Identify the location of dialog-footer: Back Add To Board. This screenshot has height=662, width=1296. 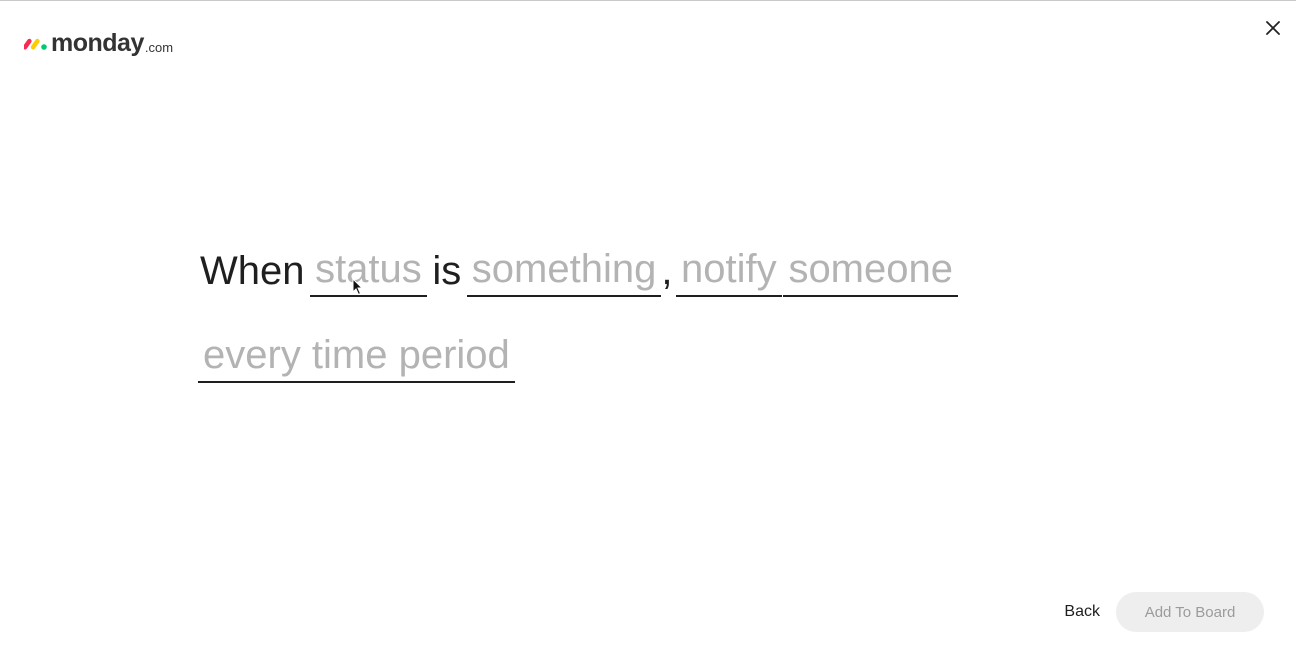
(1164, 612).